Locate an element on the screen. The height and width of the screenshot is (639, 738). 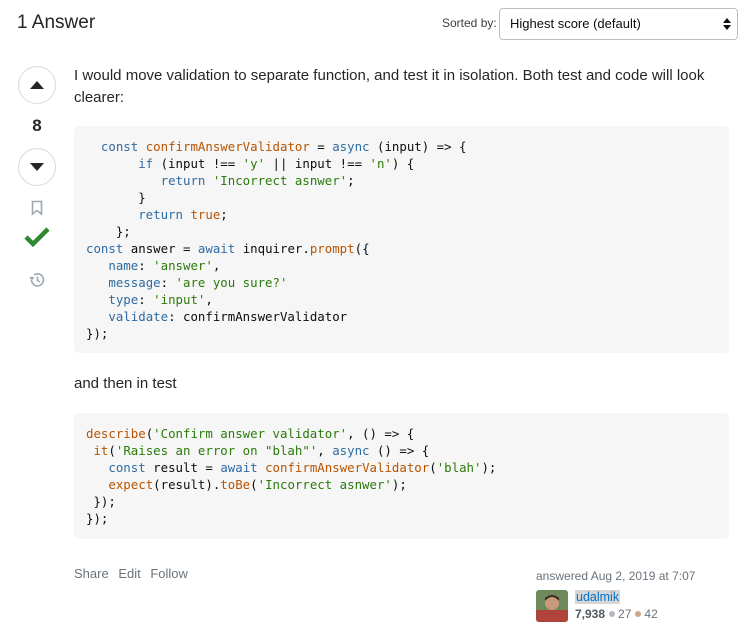
user-avatar-image is located at coordinates (552, 606).